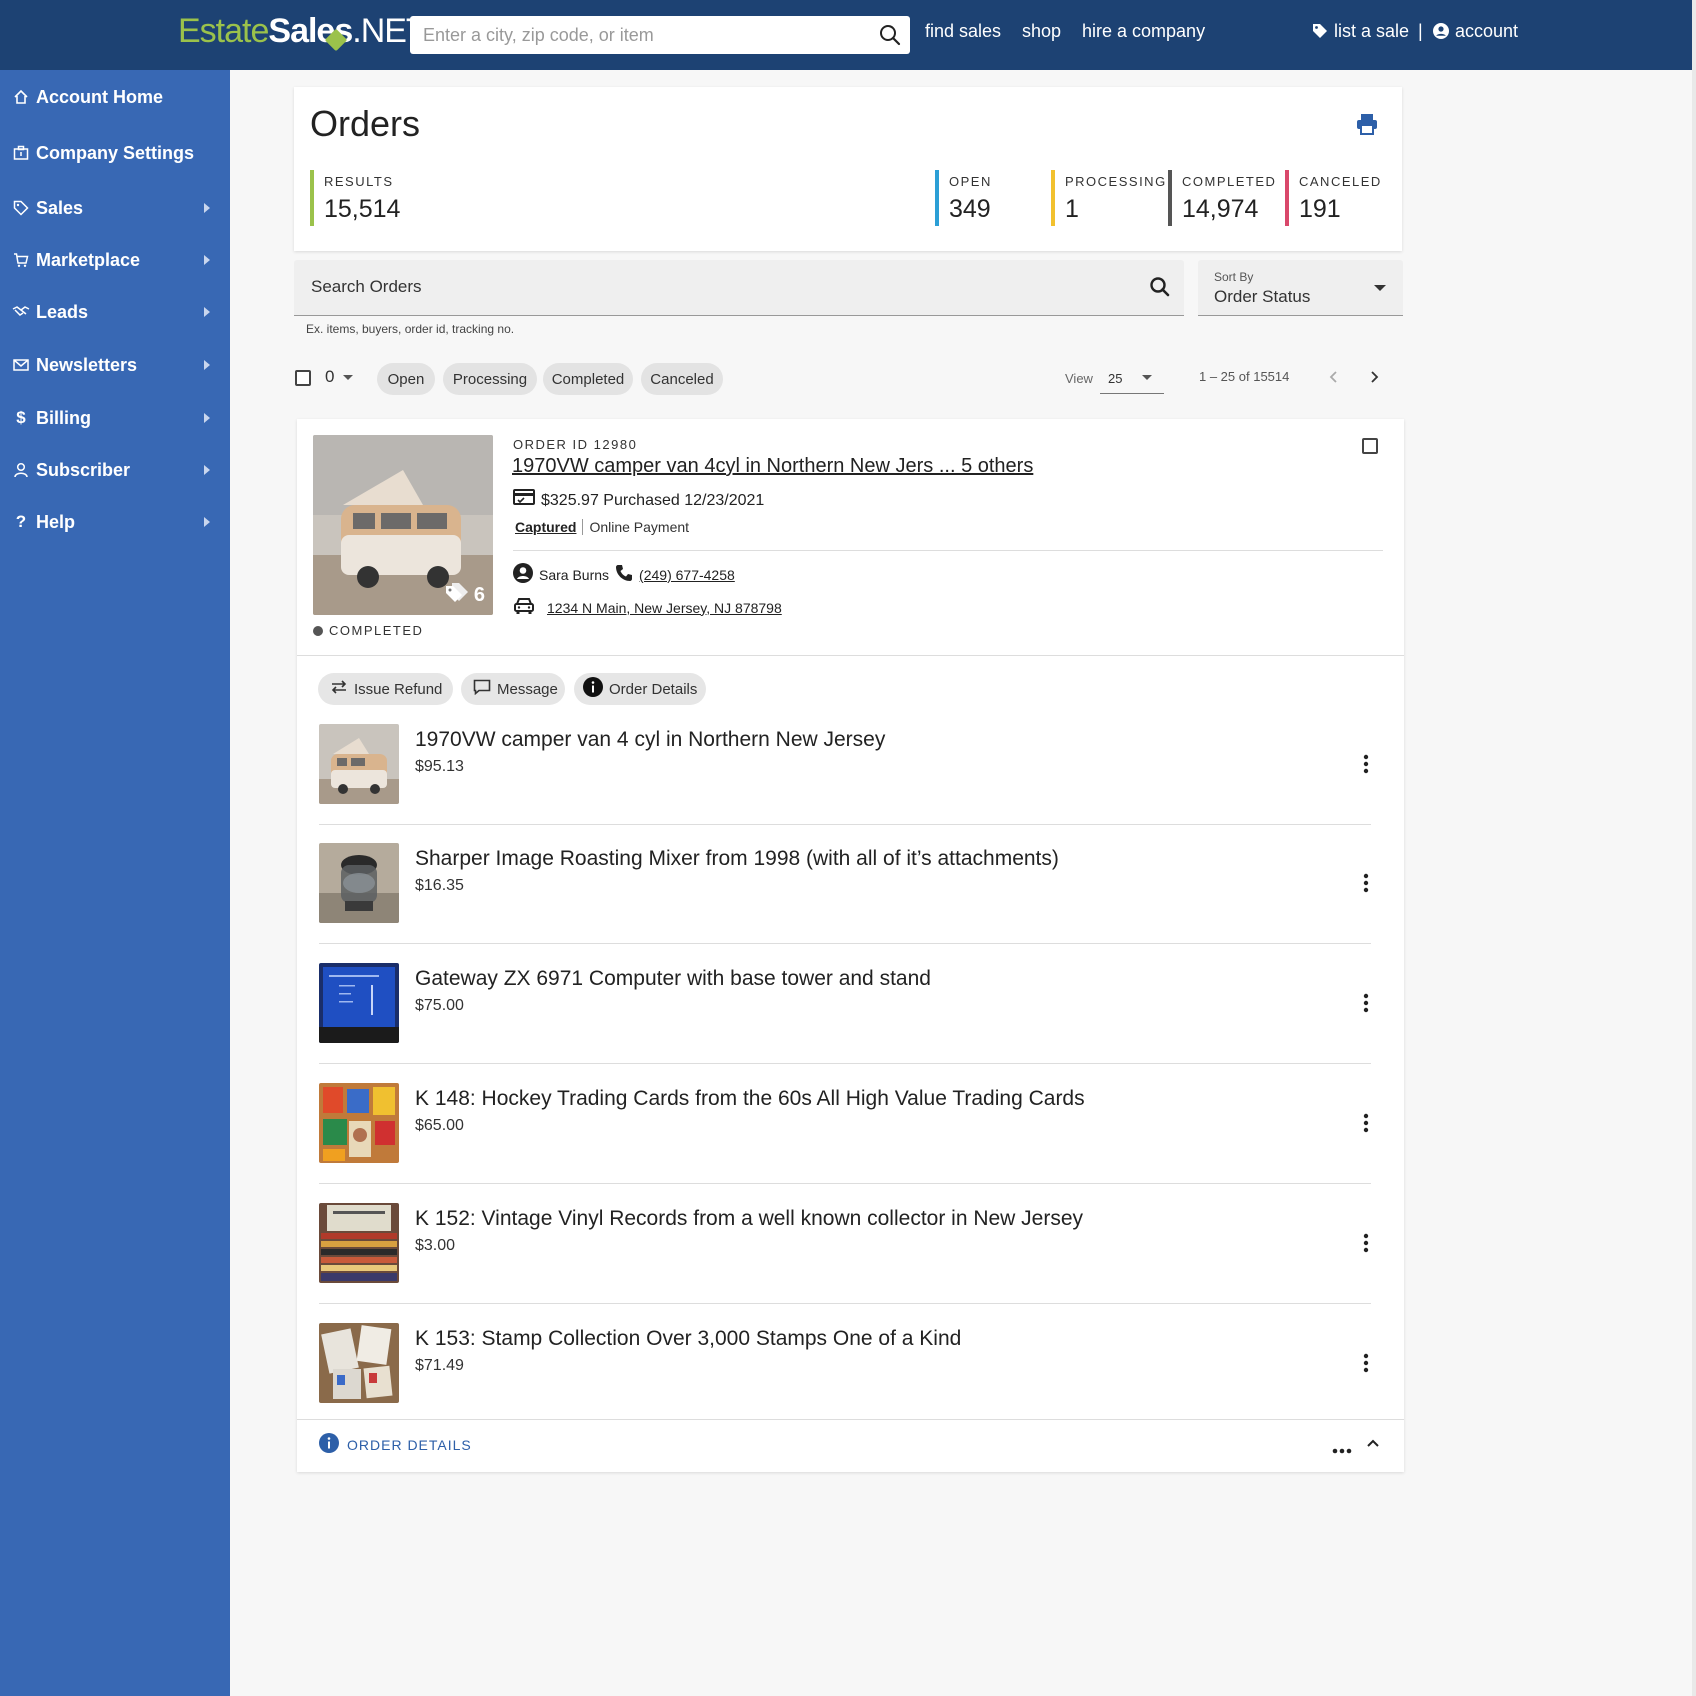 The height and width of the screenshot is (1696, 1696). I want to click on user-icon, so click(21, 470).